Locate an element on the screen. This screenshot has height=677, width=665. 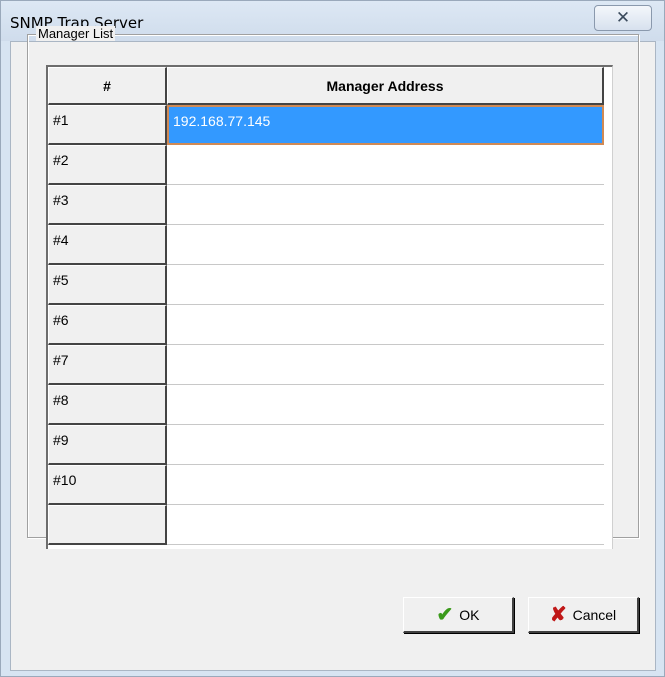
manager-list-label: Manager List is located at coordinates (76, 33).